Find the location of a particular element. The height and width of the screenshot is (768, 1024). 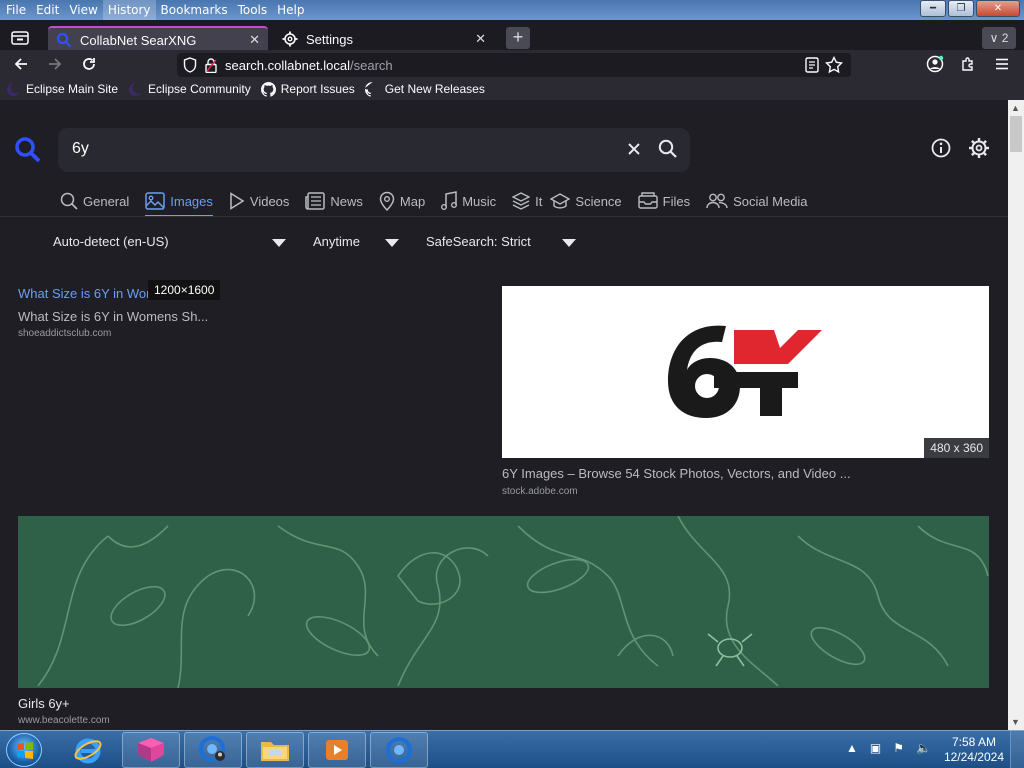

taskbar-ie is located at coordinates (88, 750).